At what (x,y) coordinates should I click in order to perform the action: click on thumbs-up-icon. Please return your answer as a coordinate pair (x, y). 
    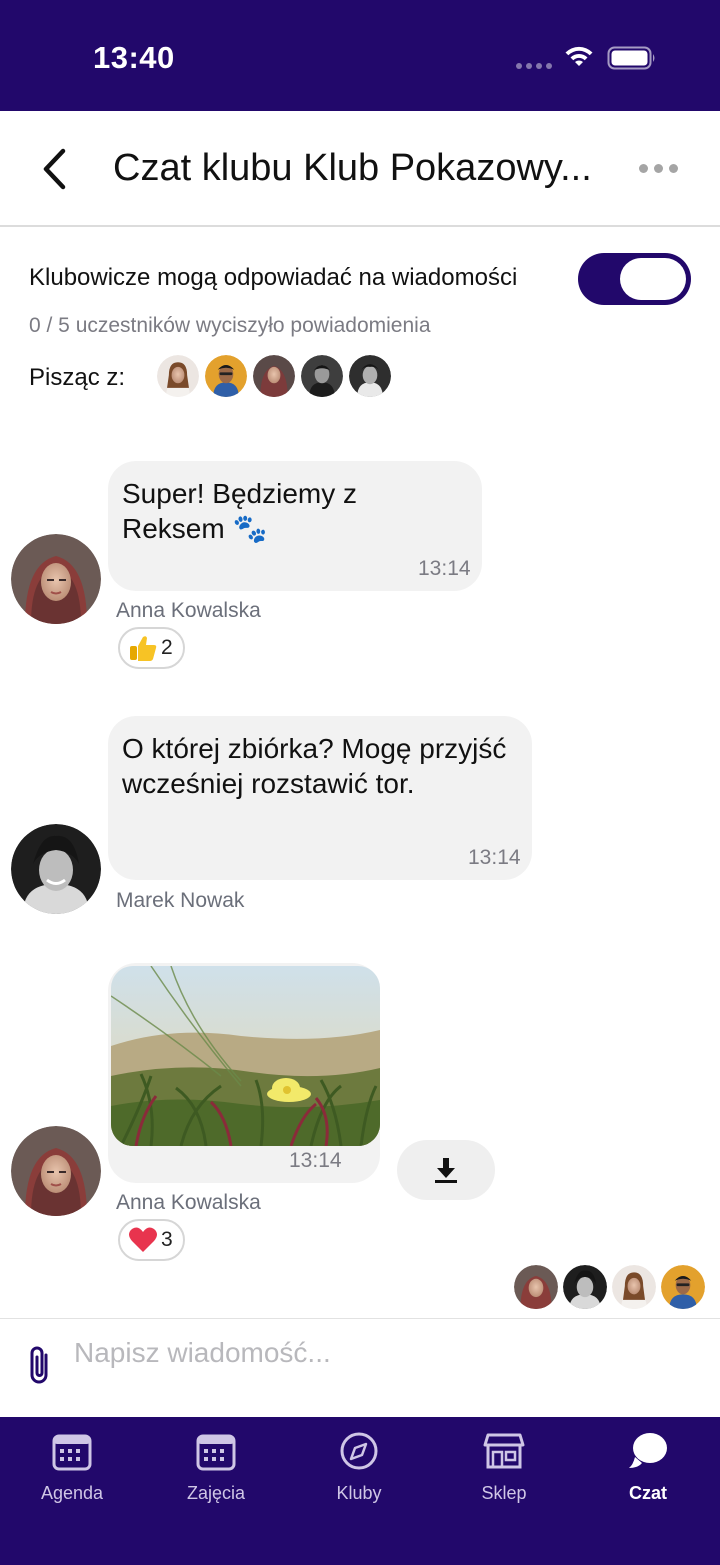
    Looking at the image, I should click on (143, 648).